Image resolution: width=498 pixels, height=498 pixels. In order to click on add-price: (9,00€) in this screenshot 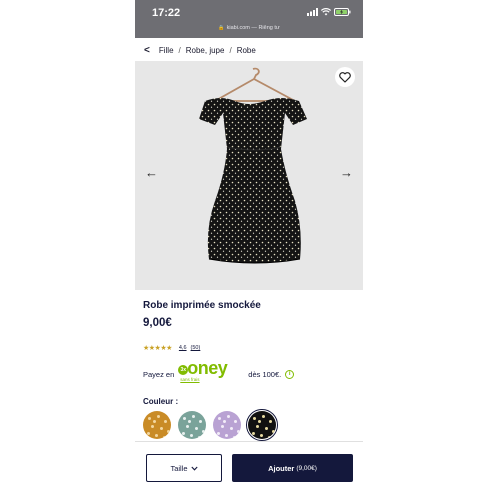, I will do `click(306, 468)`.